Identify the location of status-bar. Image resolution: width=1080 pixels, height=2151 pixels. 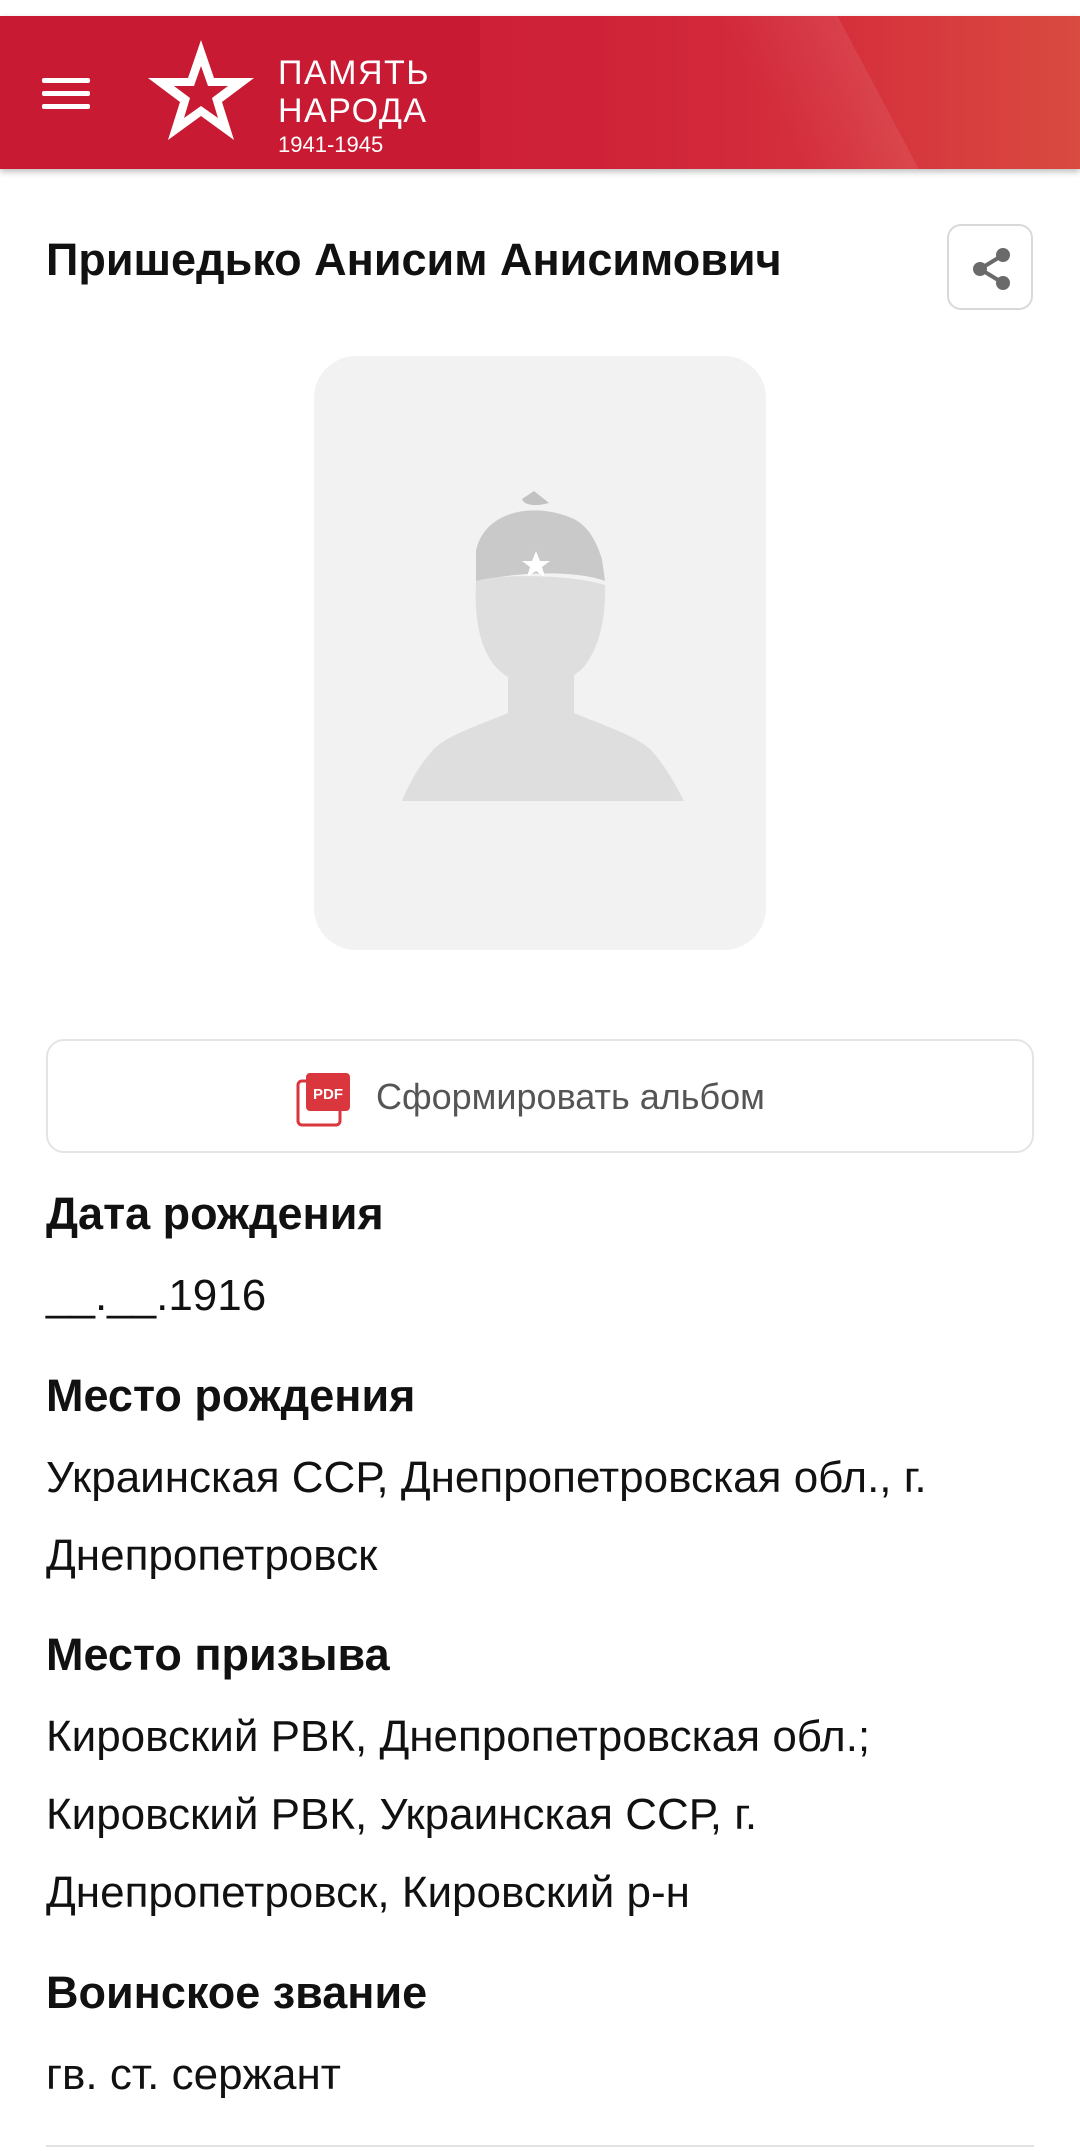
(540, 8).